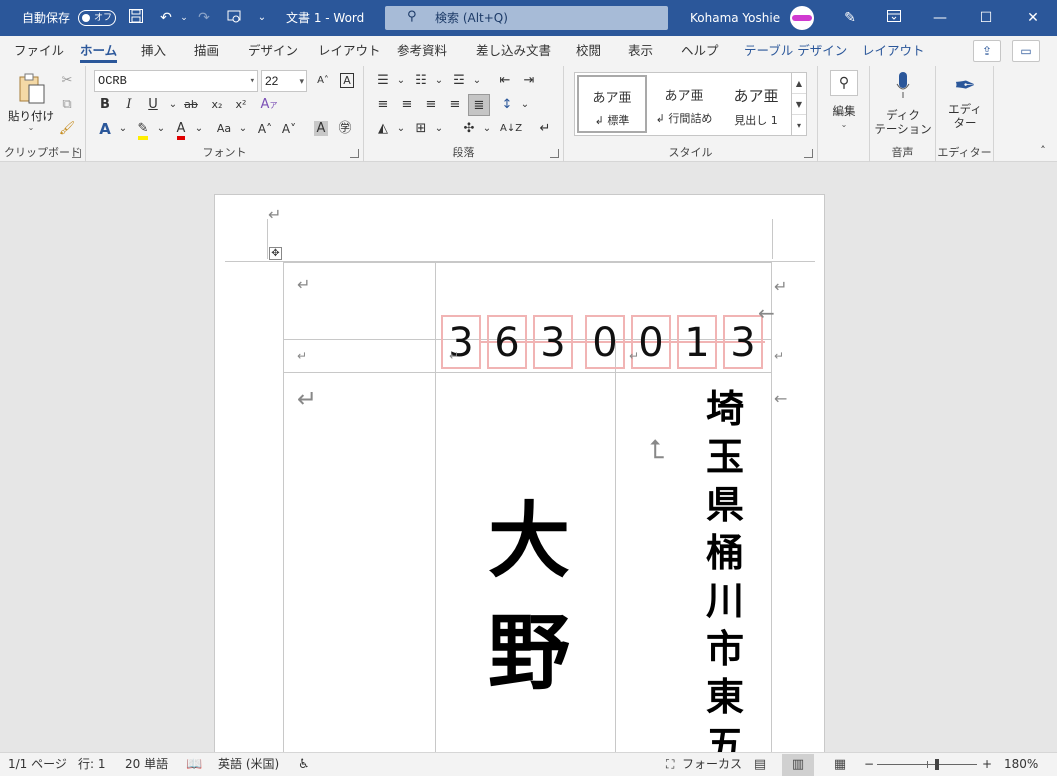 This screenshot has height=776, width=1057. I want to click on multilevel-dropdown-icon: ⌄, so click(477, 81).